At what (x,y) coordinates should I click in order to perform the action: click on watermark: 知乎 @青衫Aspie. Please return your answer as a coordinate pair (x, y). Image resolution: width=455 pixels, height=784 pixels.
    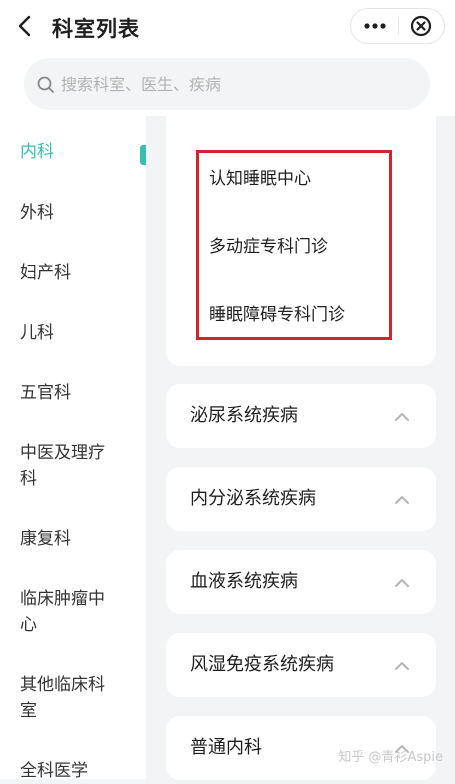
    Looking at the image, I should click on (390, 757).